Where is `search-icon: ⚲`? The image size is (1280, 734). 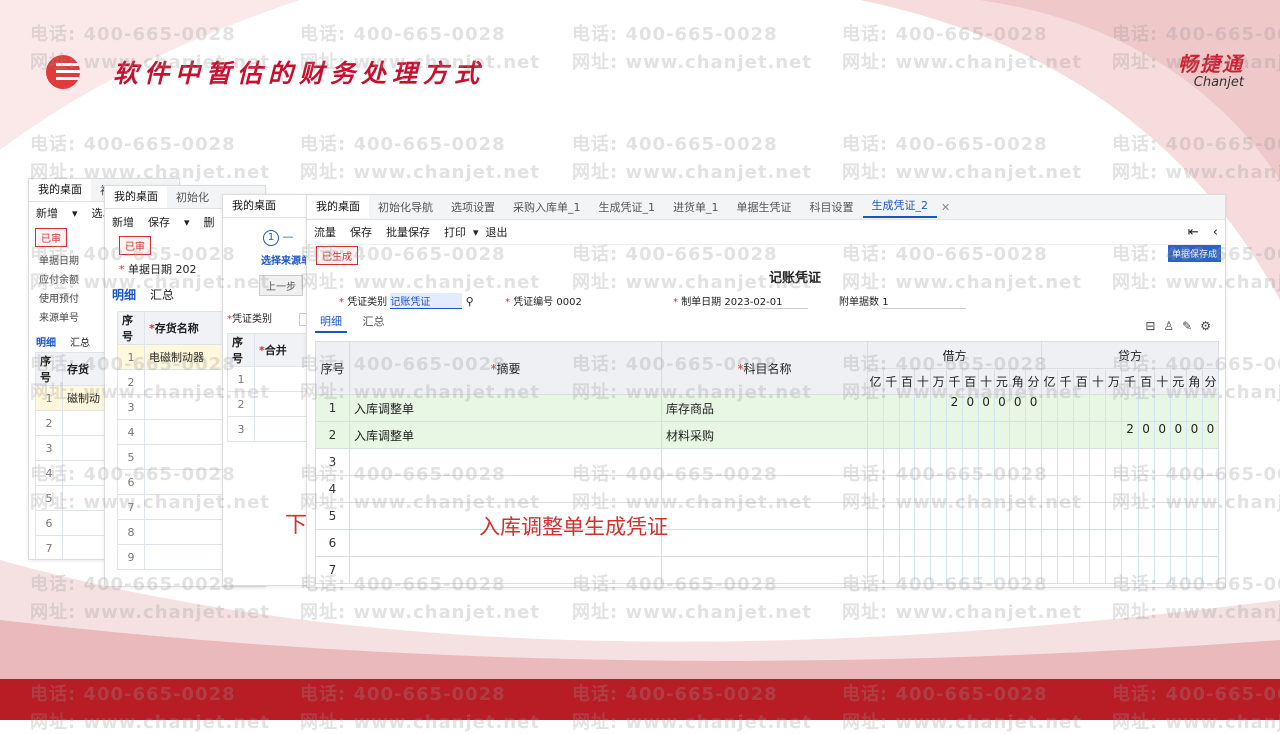
search-icon: ⚲ is located at coordinates (470, 301).